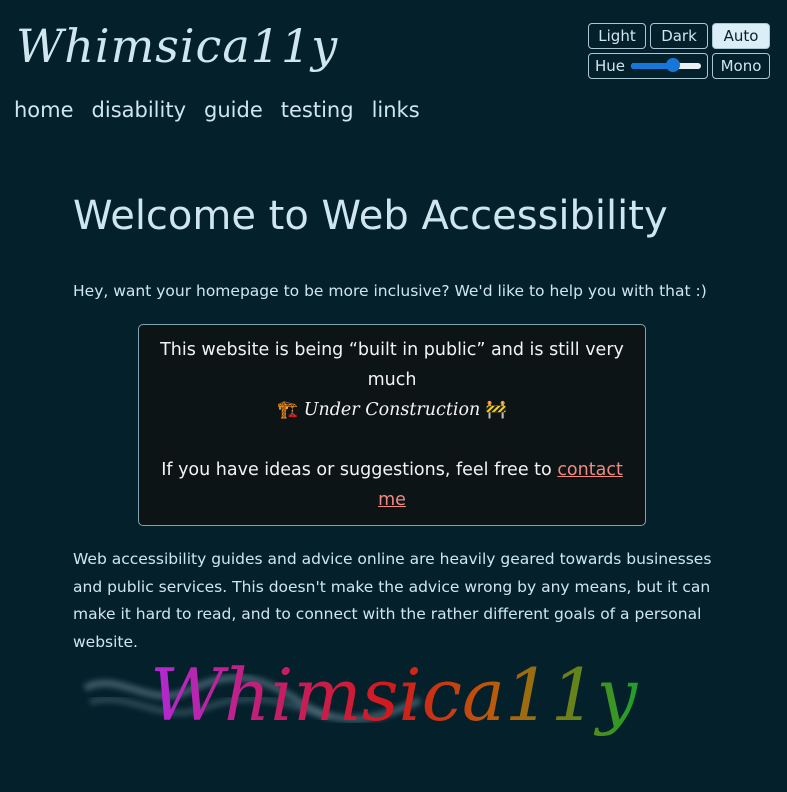  I want to click on mono-mode-button: Mono, so click(741, 66).